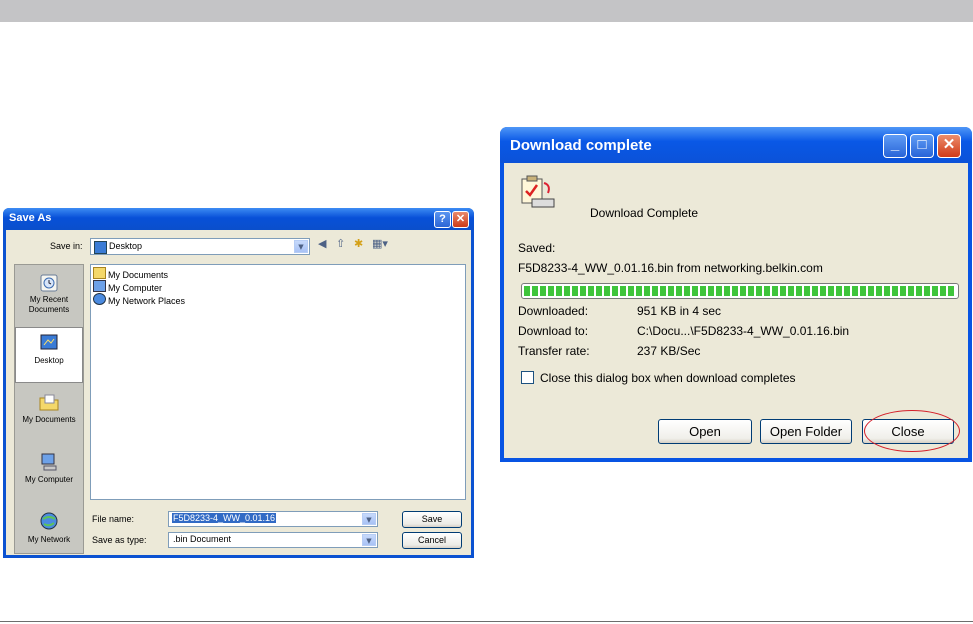 This screenshot has width=973, height=624. What do you see at coordinates (49, 293) in the screenshot?
I see `place-recent-documents: My Recent Documents` at bounding box center [49, 293].